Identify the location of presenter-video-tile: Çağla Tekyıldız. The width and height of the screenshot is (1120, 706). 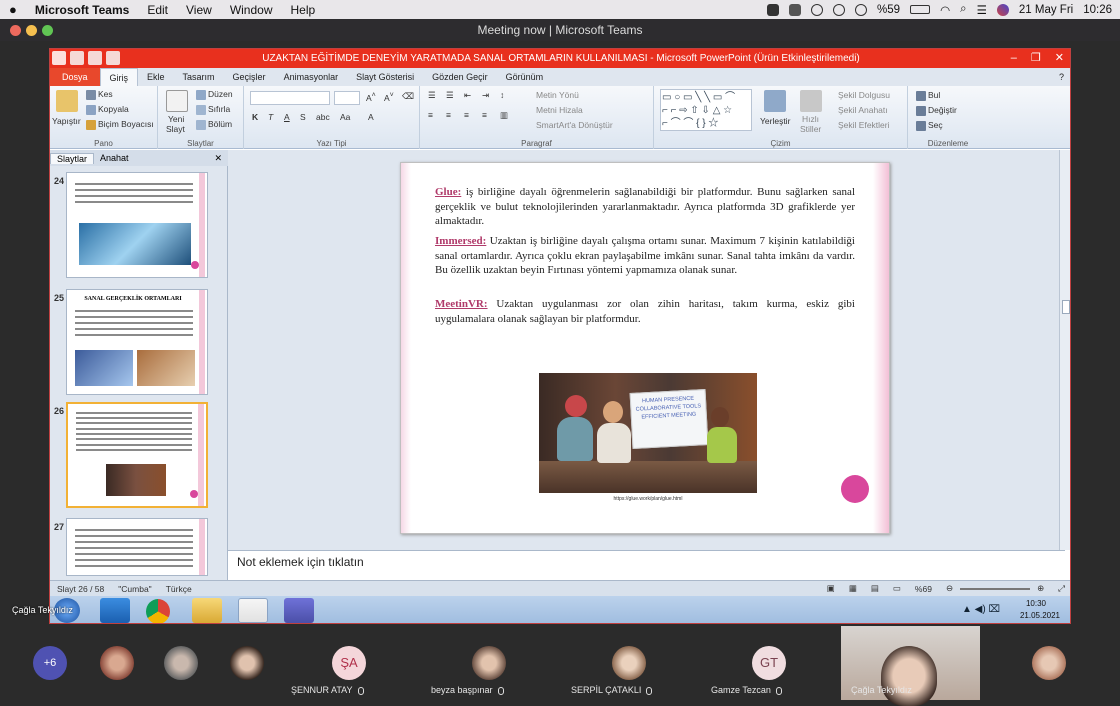
(910, 666).